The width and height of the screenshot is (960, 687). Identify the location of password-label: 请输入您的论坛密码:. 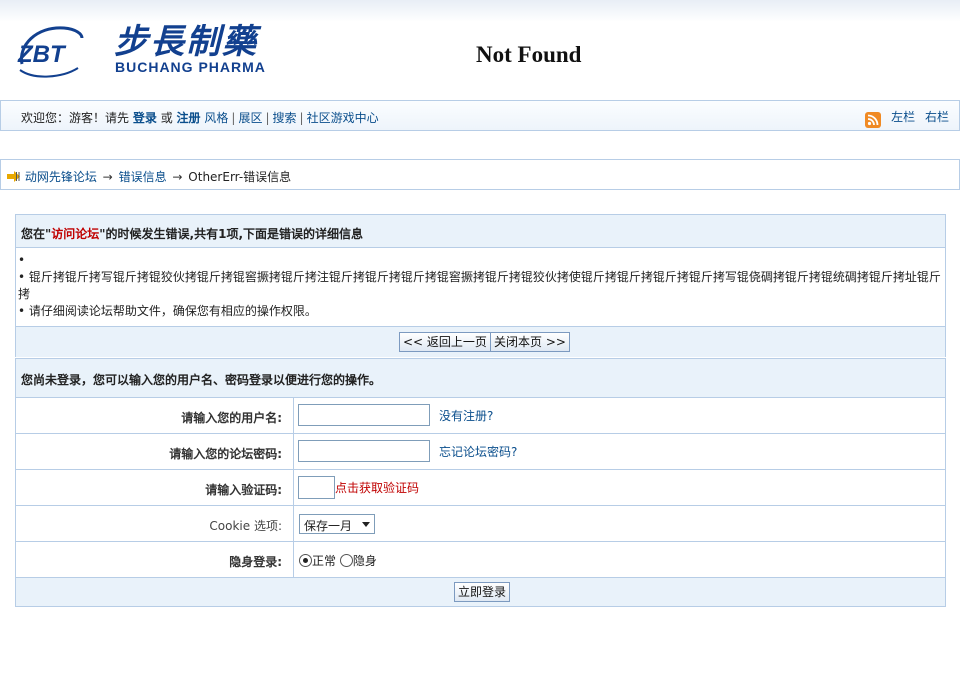
(225, 454).